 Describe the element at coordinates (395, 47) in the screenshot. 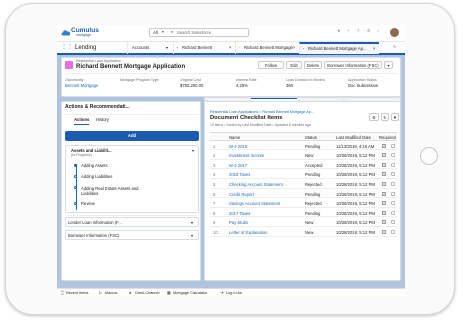

I see `edit-nav-pencil-icon: ✎` at that location.